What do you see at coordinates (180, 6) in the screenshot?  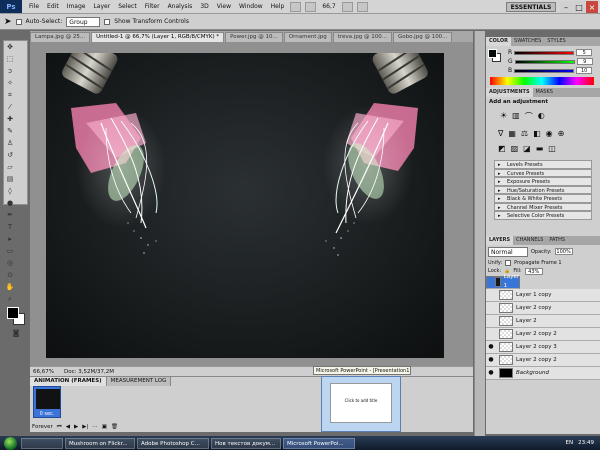 I see `menu-analysis: Analysis` at bounding box center [180, 6].